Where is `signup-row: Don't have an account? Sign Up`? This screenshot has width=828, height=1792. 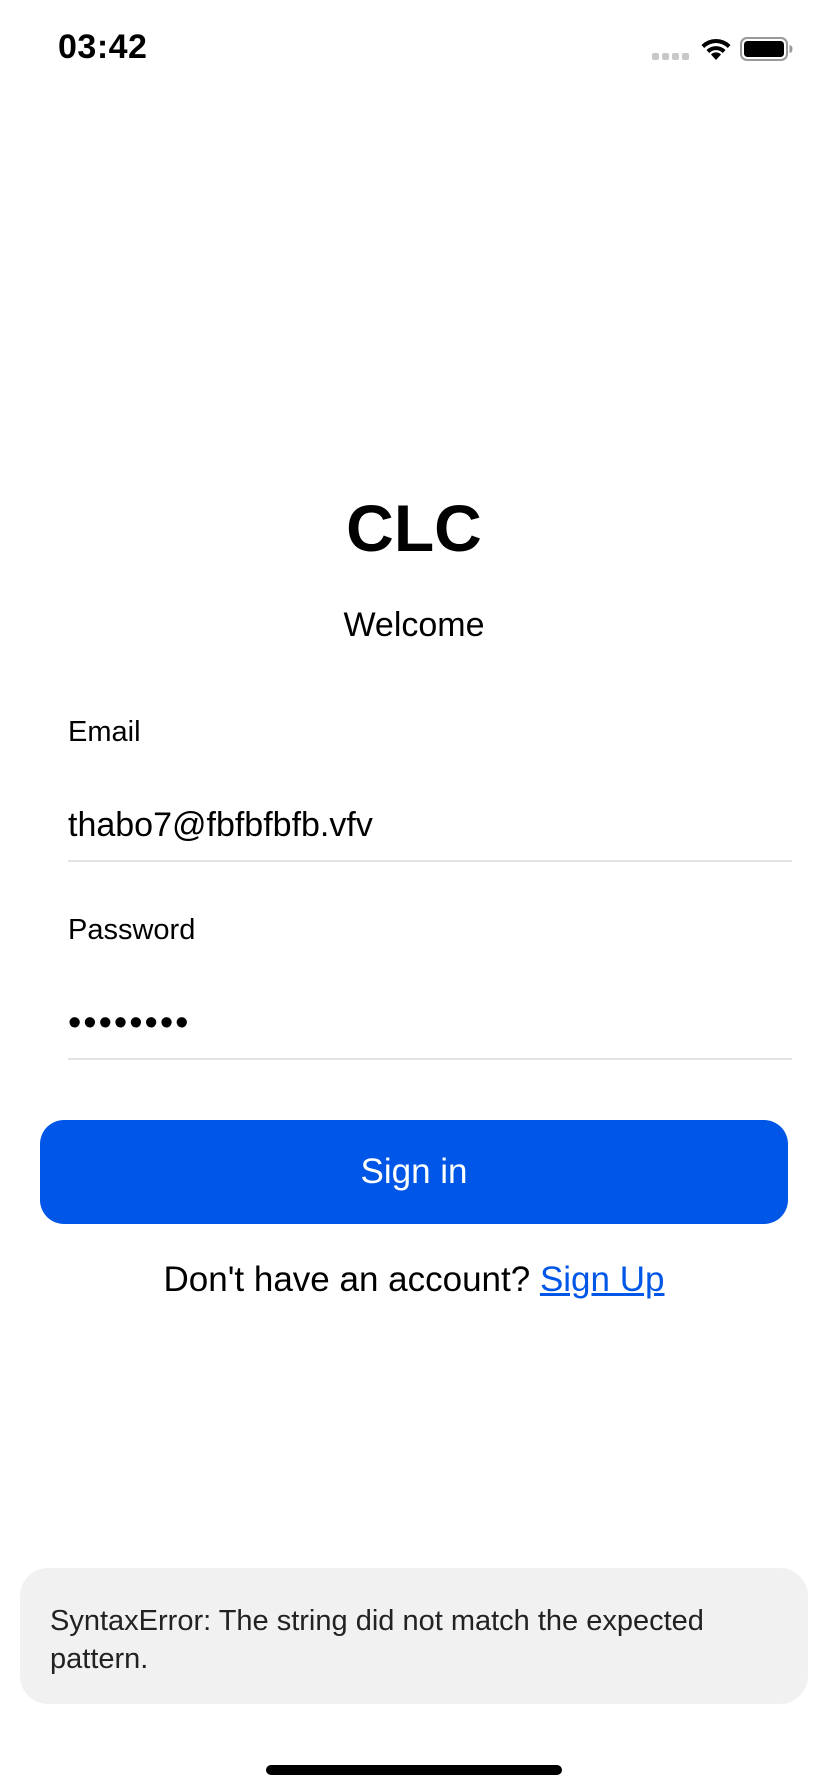 signup-row: Don't have an account? Sign Up is located at coordinates (414, 1280).